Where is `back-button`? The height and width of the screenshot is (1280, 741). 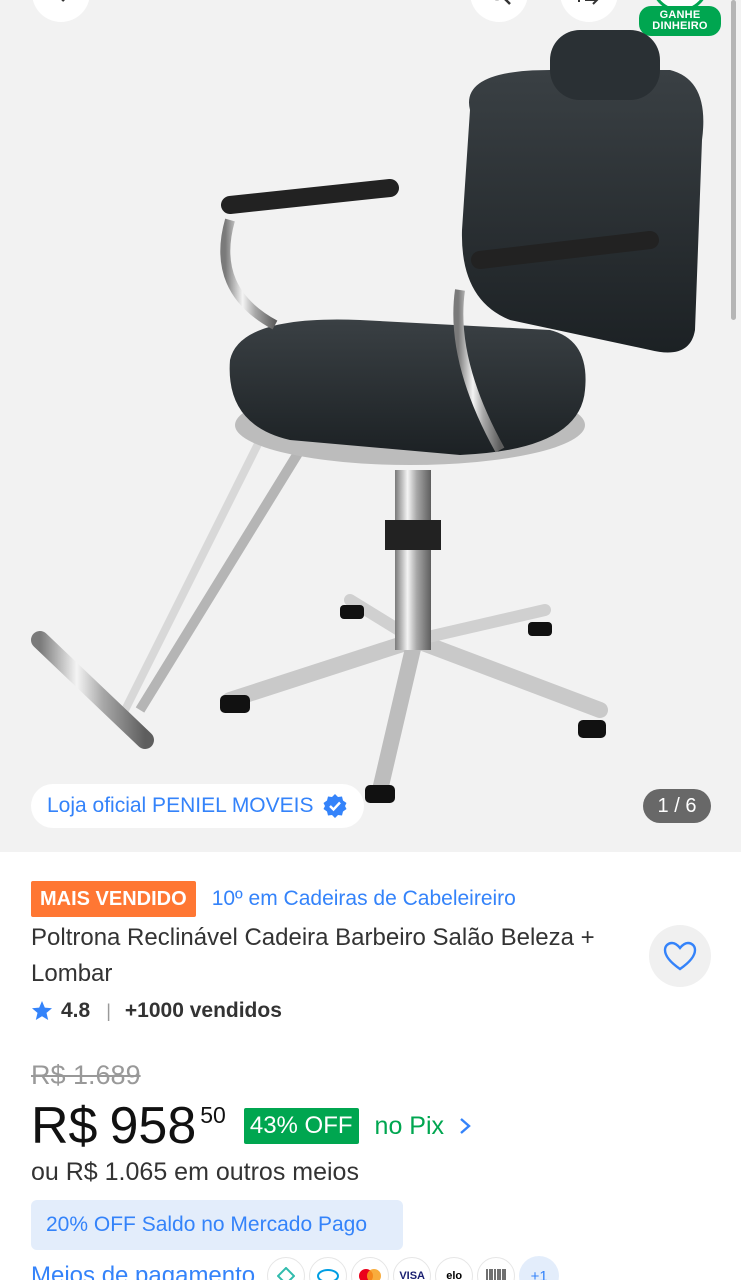 back-button is located at coordinates (61, 11).